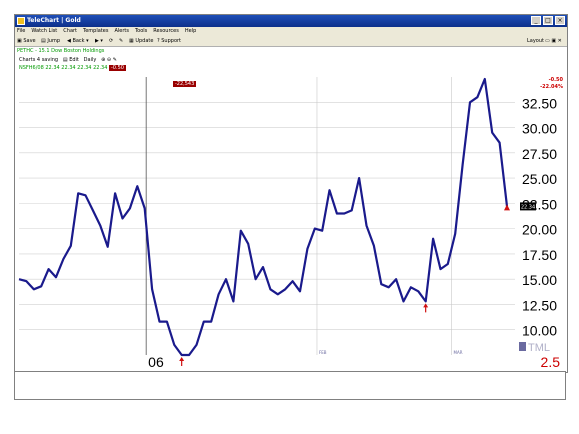 This screenshot has width=579, height=434. Describe the element at coordinates (539, 305) in the screenshot. I see `y-tick-label: 12.50` at that location.